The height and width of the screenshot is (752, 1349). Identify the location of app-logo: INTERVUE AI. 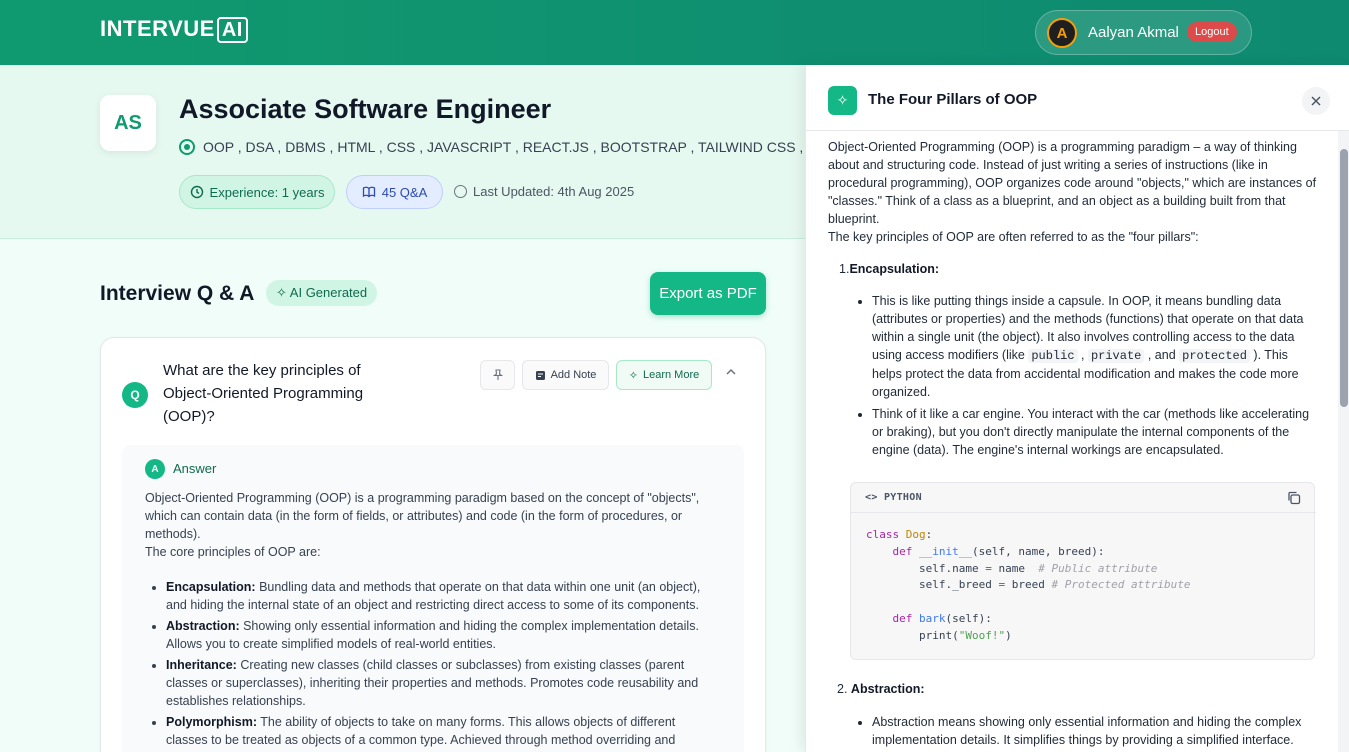
(174, 29).